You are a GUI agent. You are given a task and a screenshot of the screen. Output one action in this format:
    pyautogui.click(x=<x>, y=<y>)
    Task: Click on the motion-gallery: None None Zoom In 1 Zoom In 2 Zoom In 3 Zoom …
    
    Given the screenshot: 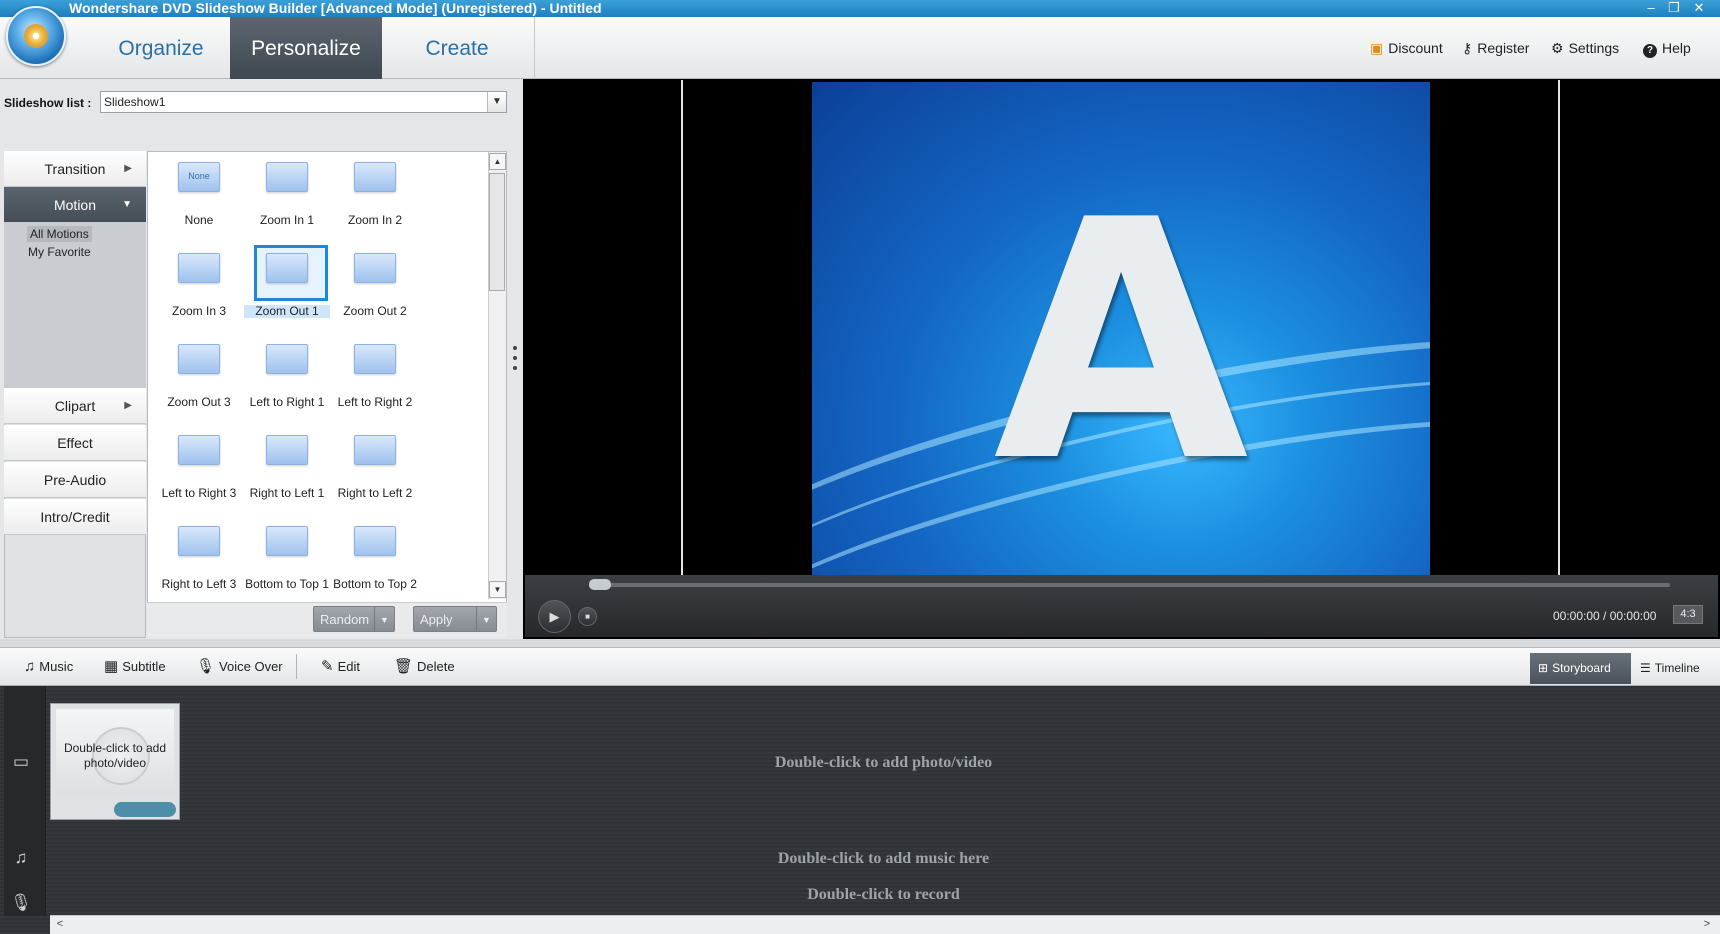 What is the action you would take?
    pyautogui.click(x=327, y=394)
    